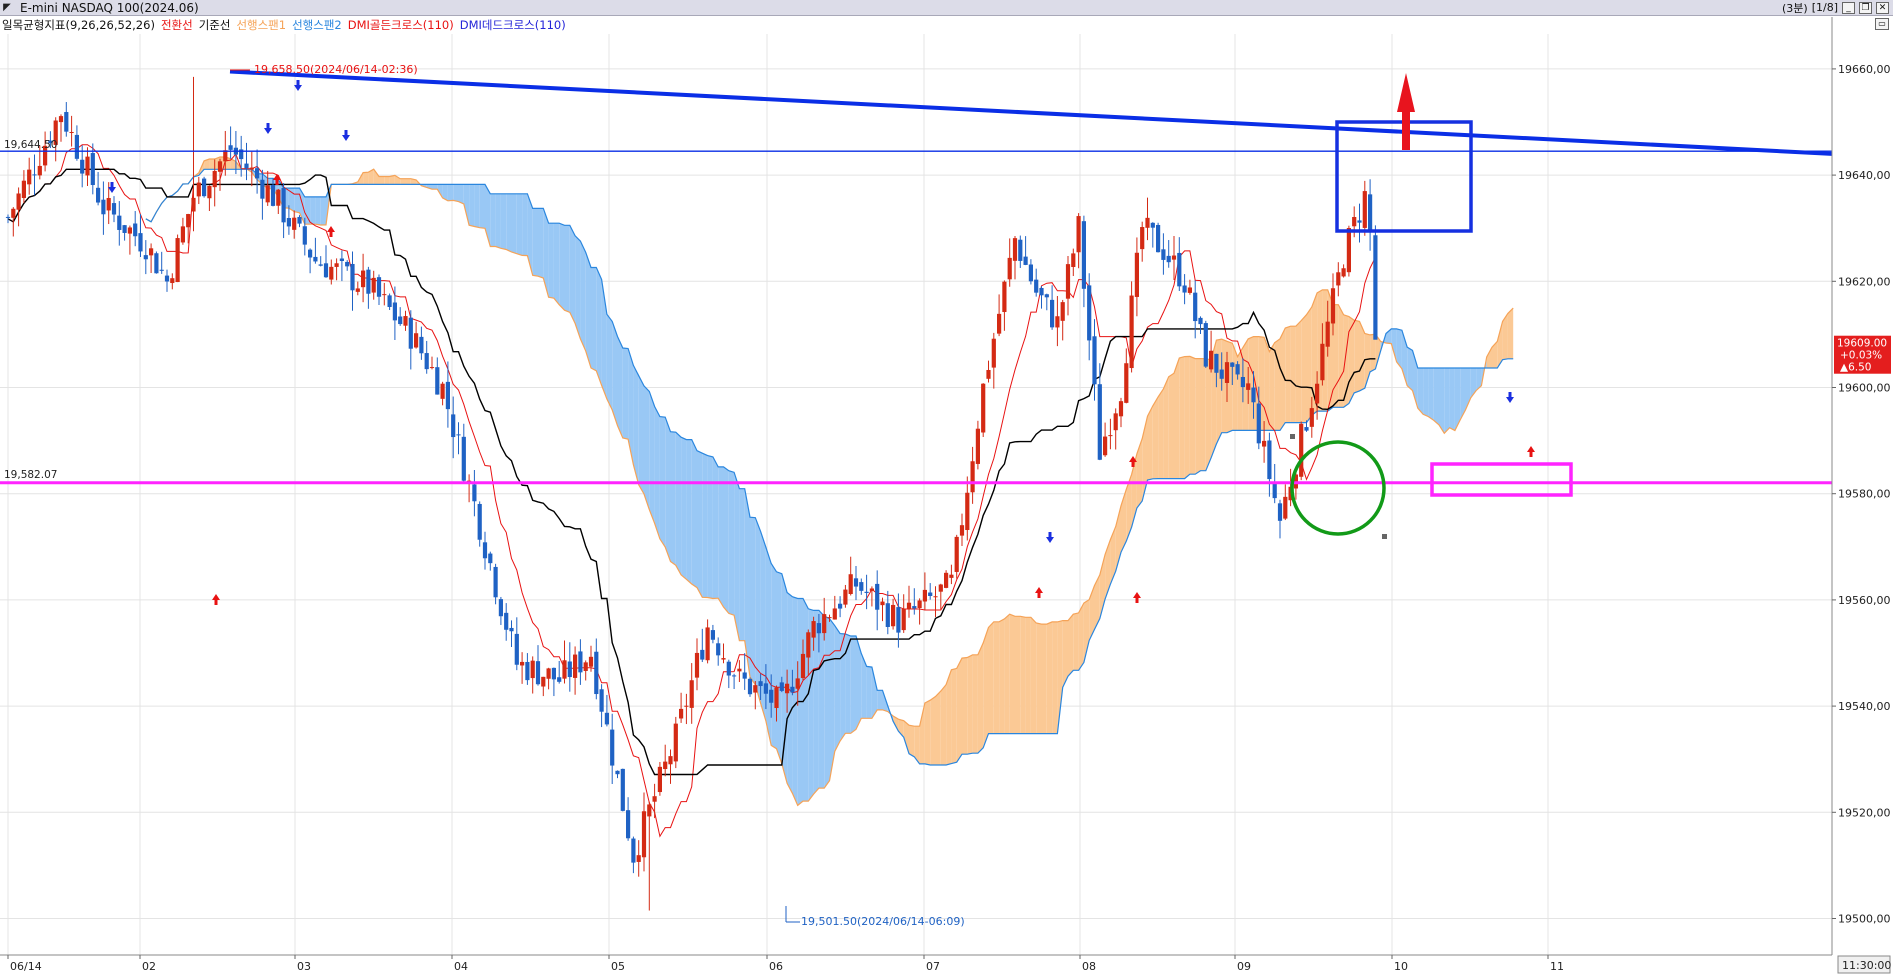 Image resolution: width=1893 pixels, height=975 pixels. I want to click on x-tick-label: 07, so click(933, 966).